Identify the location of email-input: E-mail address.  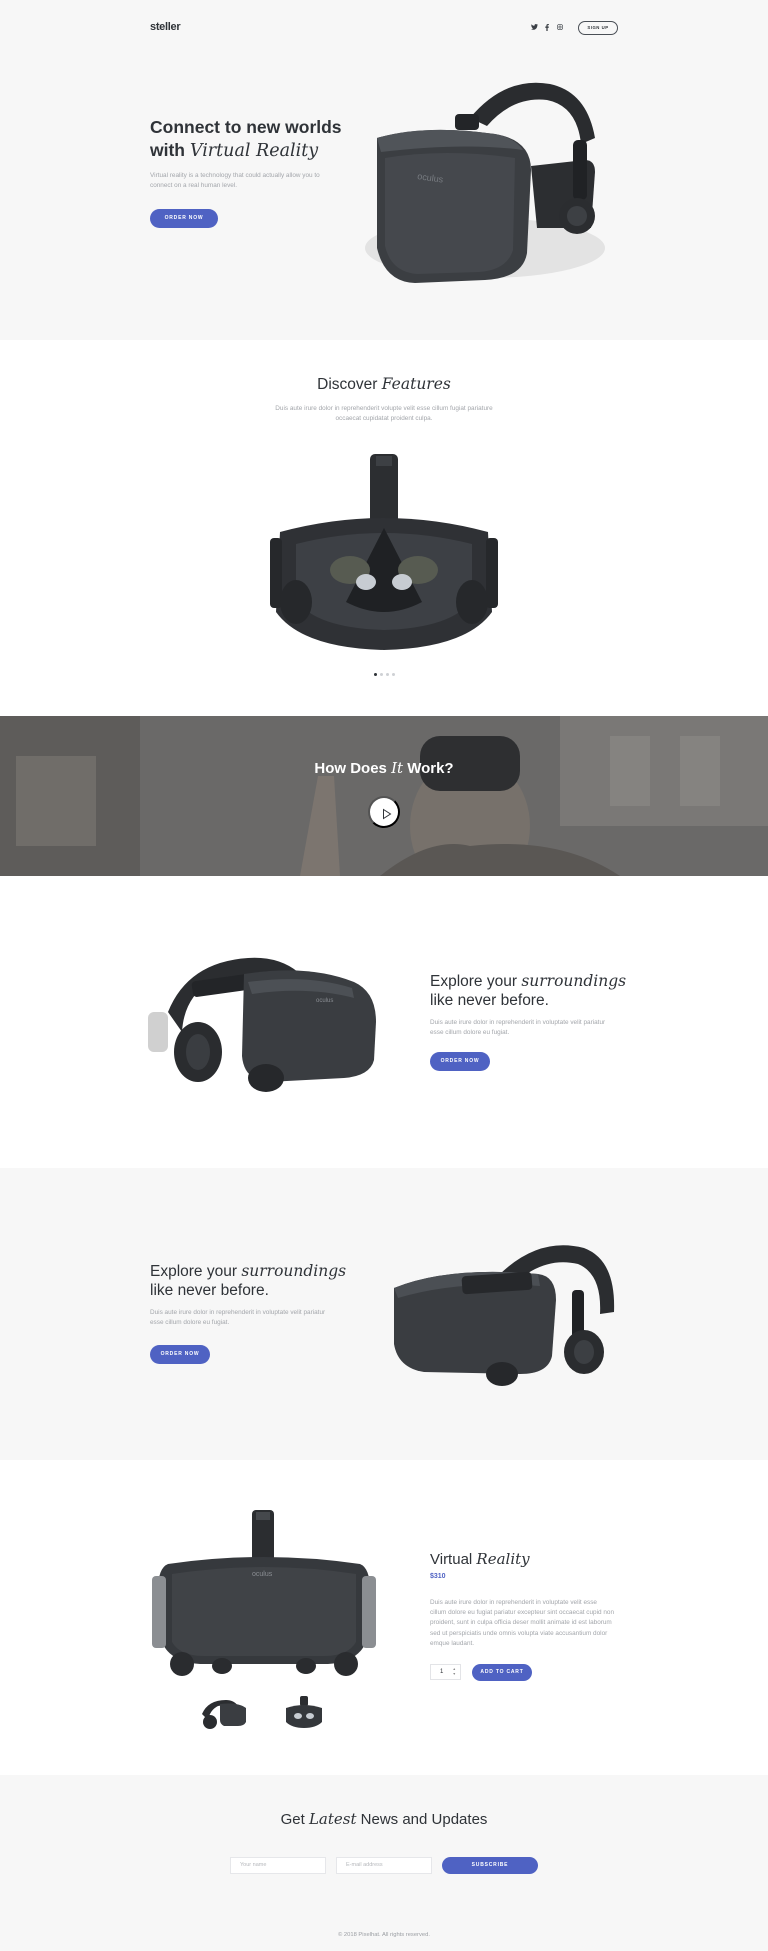
(384, 1865).